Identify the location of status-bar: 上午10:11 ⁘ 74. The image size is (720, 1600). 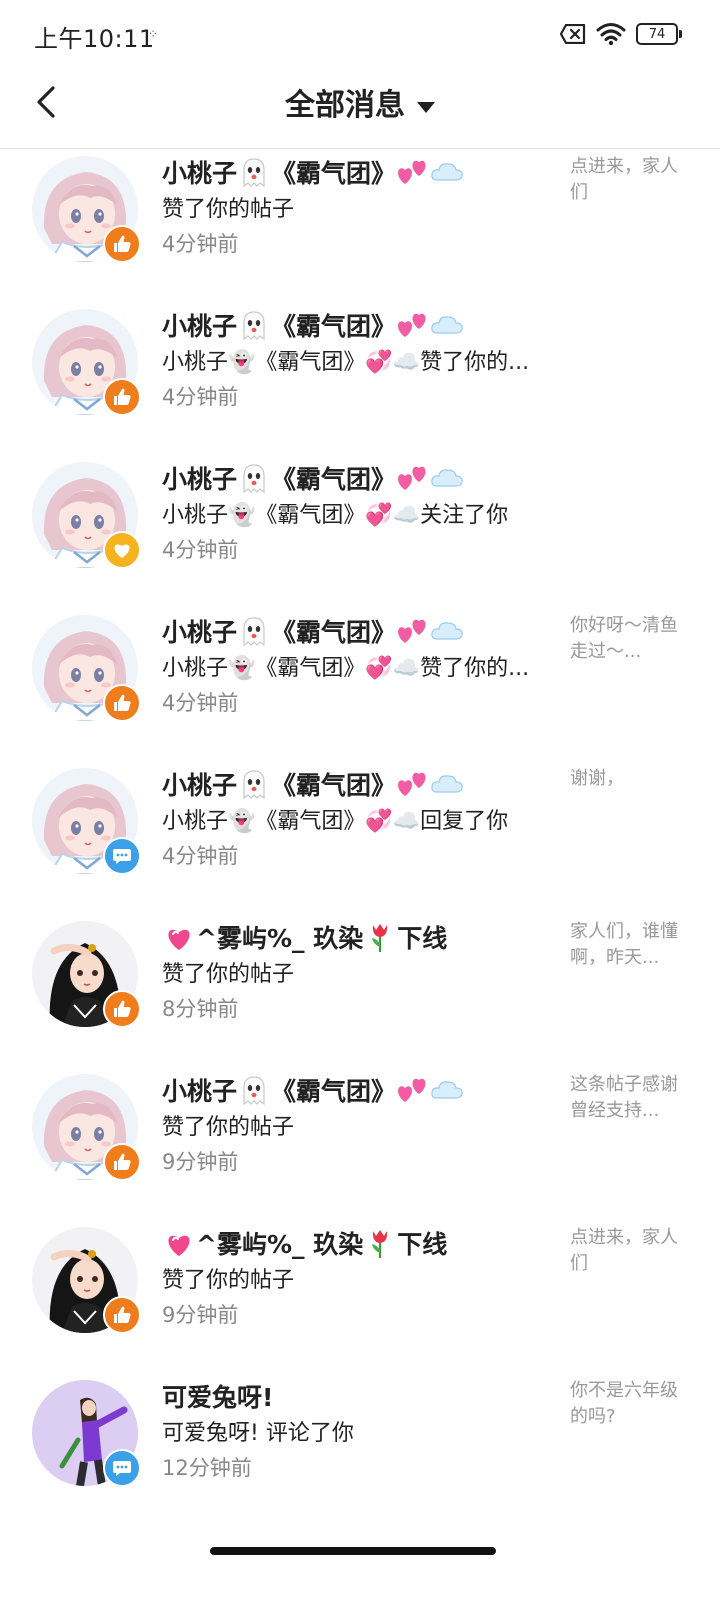
(360, 32).